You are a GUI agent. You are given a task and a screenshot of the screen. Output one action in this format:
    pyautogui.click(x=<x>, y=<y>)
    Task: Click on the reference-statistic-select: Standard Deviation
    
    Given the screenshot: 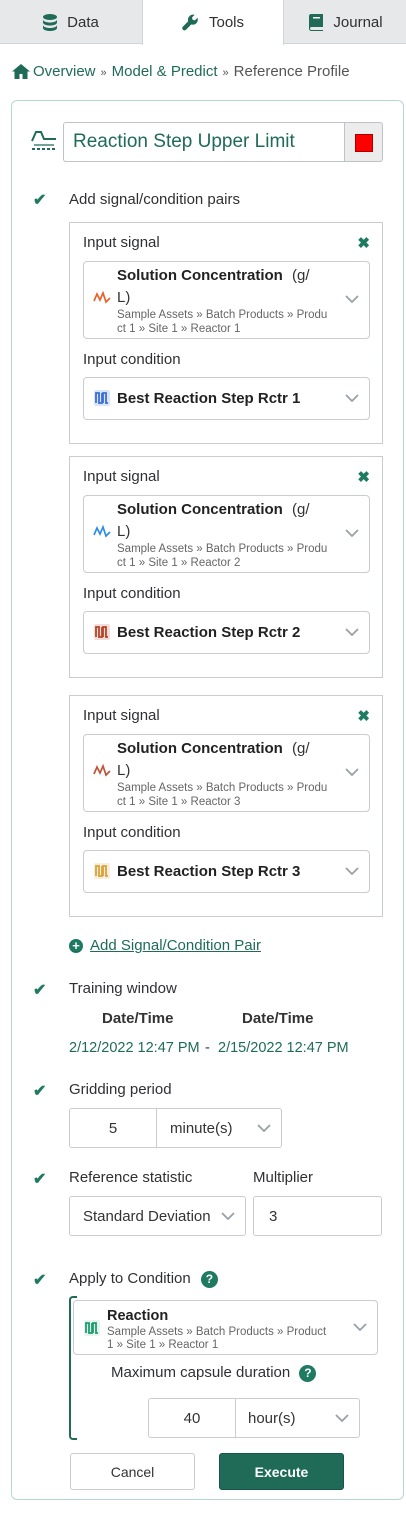 What is the action you would take?
    pyautogui.click(x=157, y=1216)
    